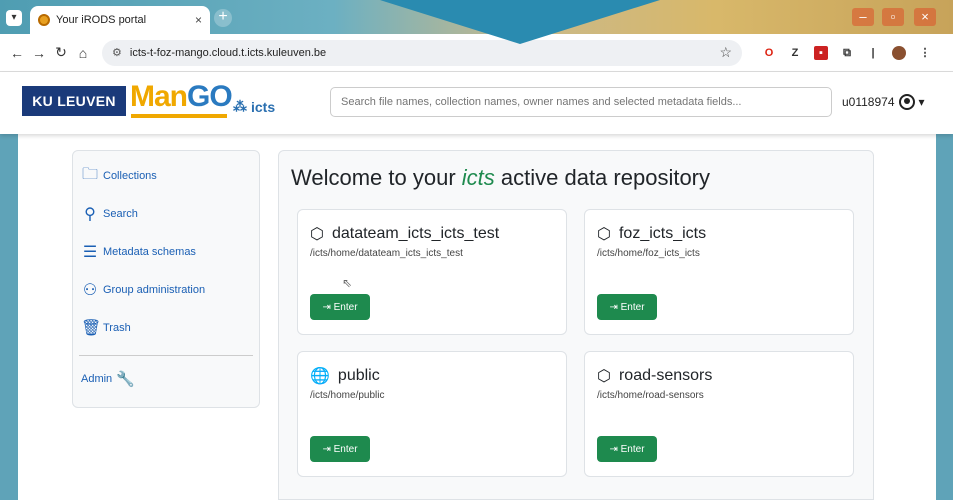 The image size is (953, 500). Describe the element at coordinates (925, 53) in the screenshot. I see `browser-menu-icon: ⋮` at that location.